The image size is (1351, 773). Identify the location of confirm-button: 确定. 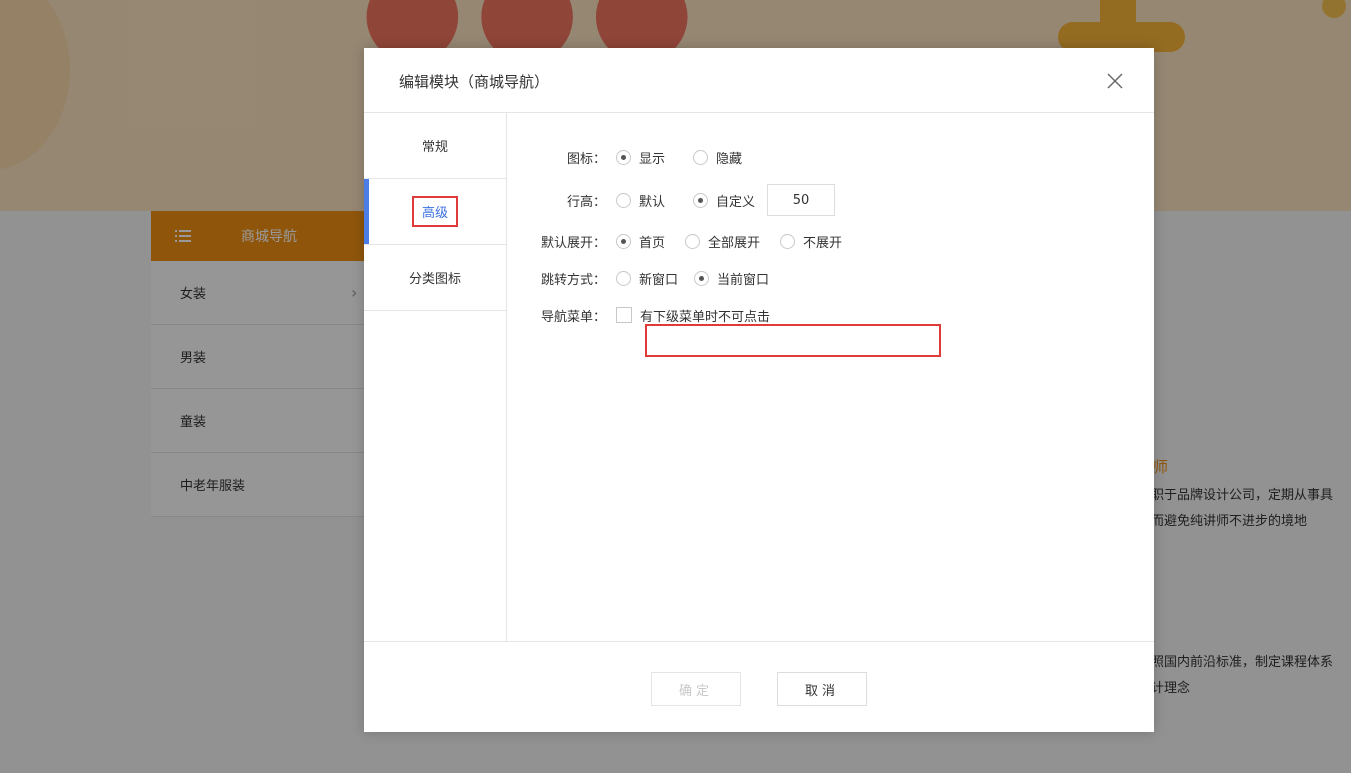
(696, 689).